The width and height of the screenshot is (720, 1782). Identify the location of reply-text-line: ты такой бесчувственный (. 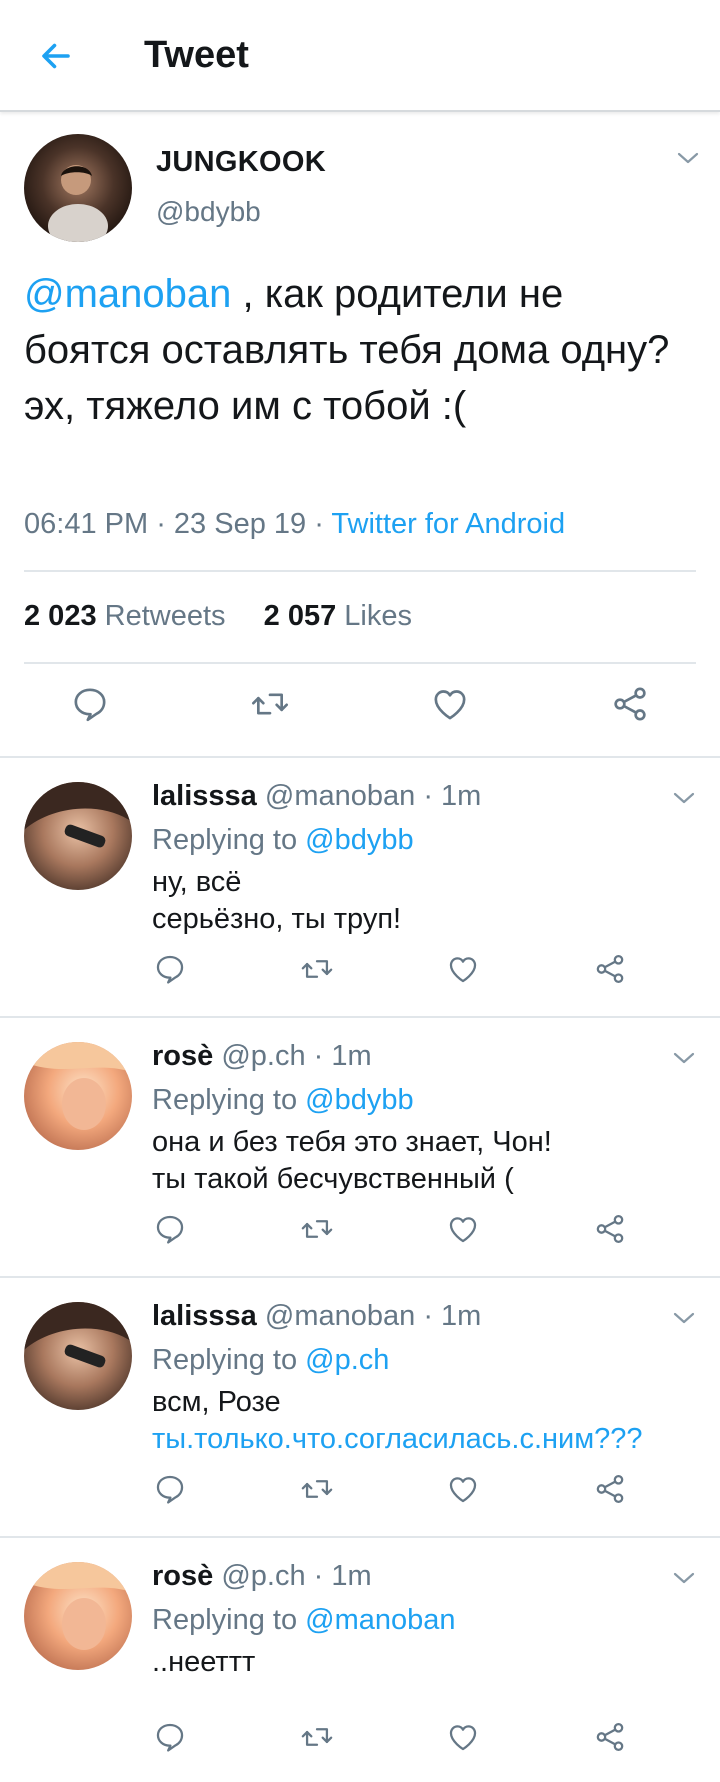
(333, 1179).